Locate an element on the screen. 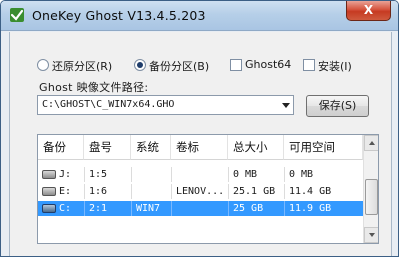 This screenshot has width=399, height=257. install-checkbox is located at coordinates (309, 65).